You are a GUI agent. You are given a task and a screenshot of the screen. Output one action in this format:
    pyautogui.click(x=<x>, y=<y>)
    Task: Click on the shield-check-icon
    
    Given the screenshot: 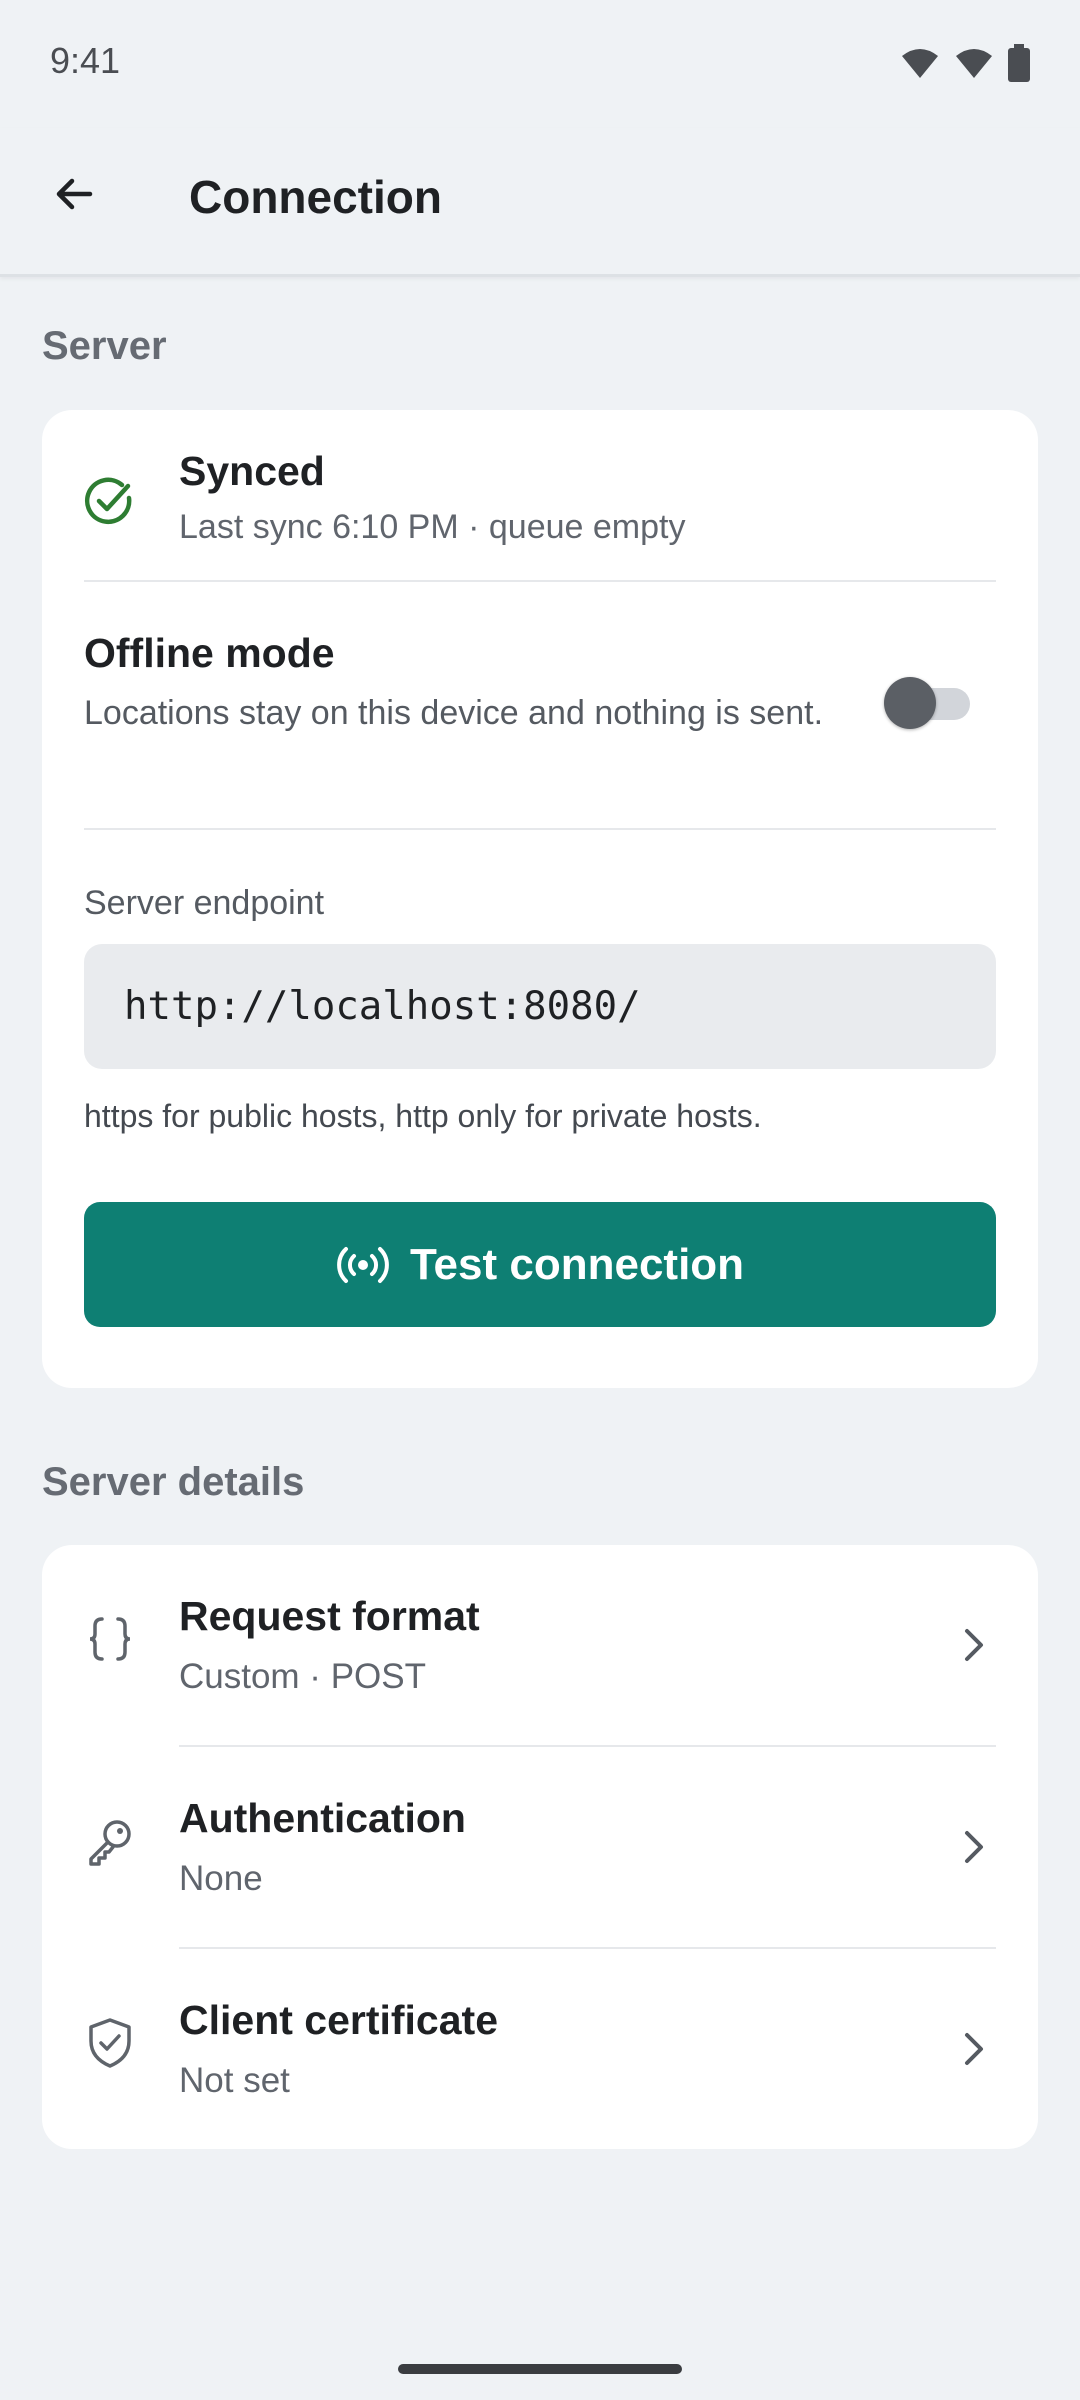 What is the action you would take?
    pyautogui.click(x=110, y=2043)
    